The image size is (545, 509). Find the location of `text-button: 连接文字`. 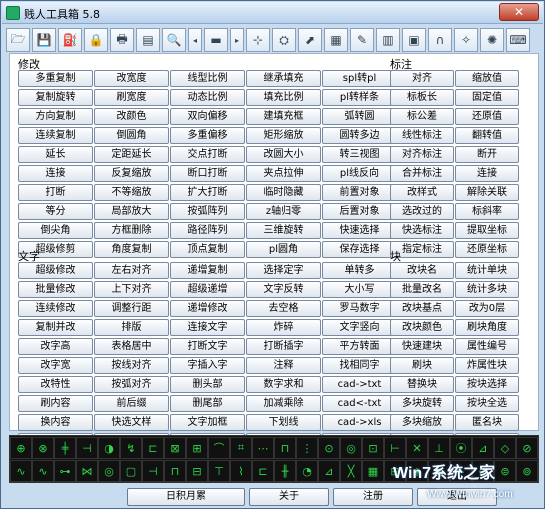

text-button: 连接文字 is located at coordinates (207, 327).